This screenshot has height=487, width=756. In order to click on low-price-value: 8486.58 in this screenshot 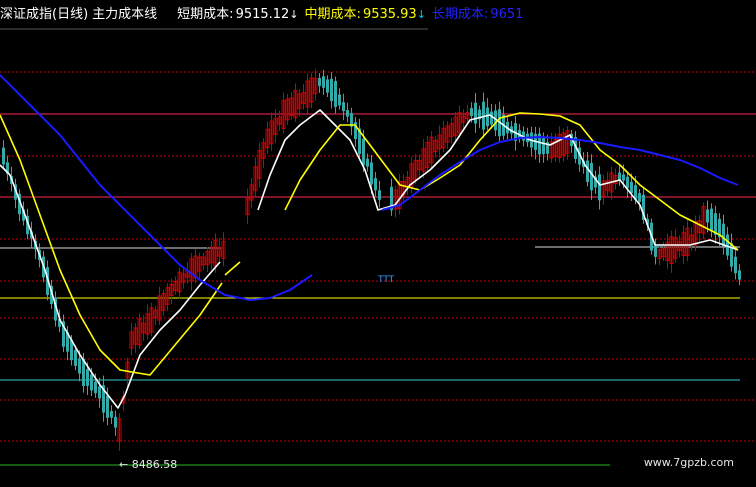, I will do `click(154, 464)`.